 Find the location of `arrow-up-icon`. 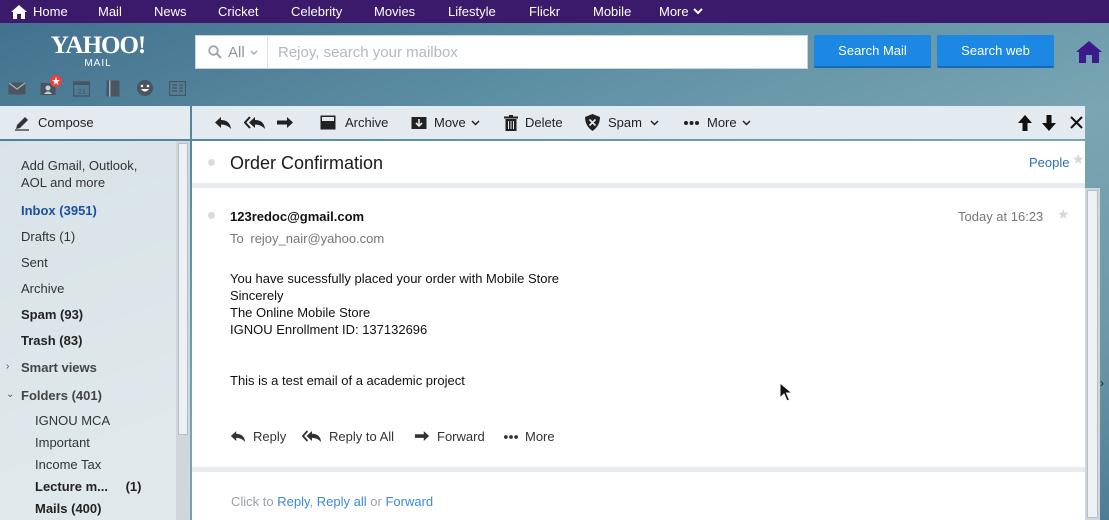

arrow-up-icon is located at coordinates (1025, 122).